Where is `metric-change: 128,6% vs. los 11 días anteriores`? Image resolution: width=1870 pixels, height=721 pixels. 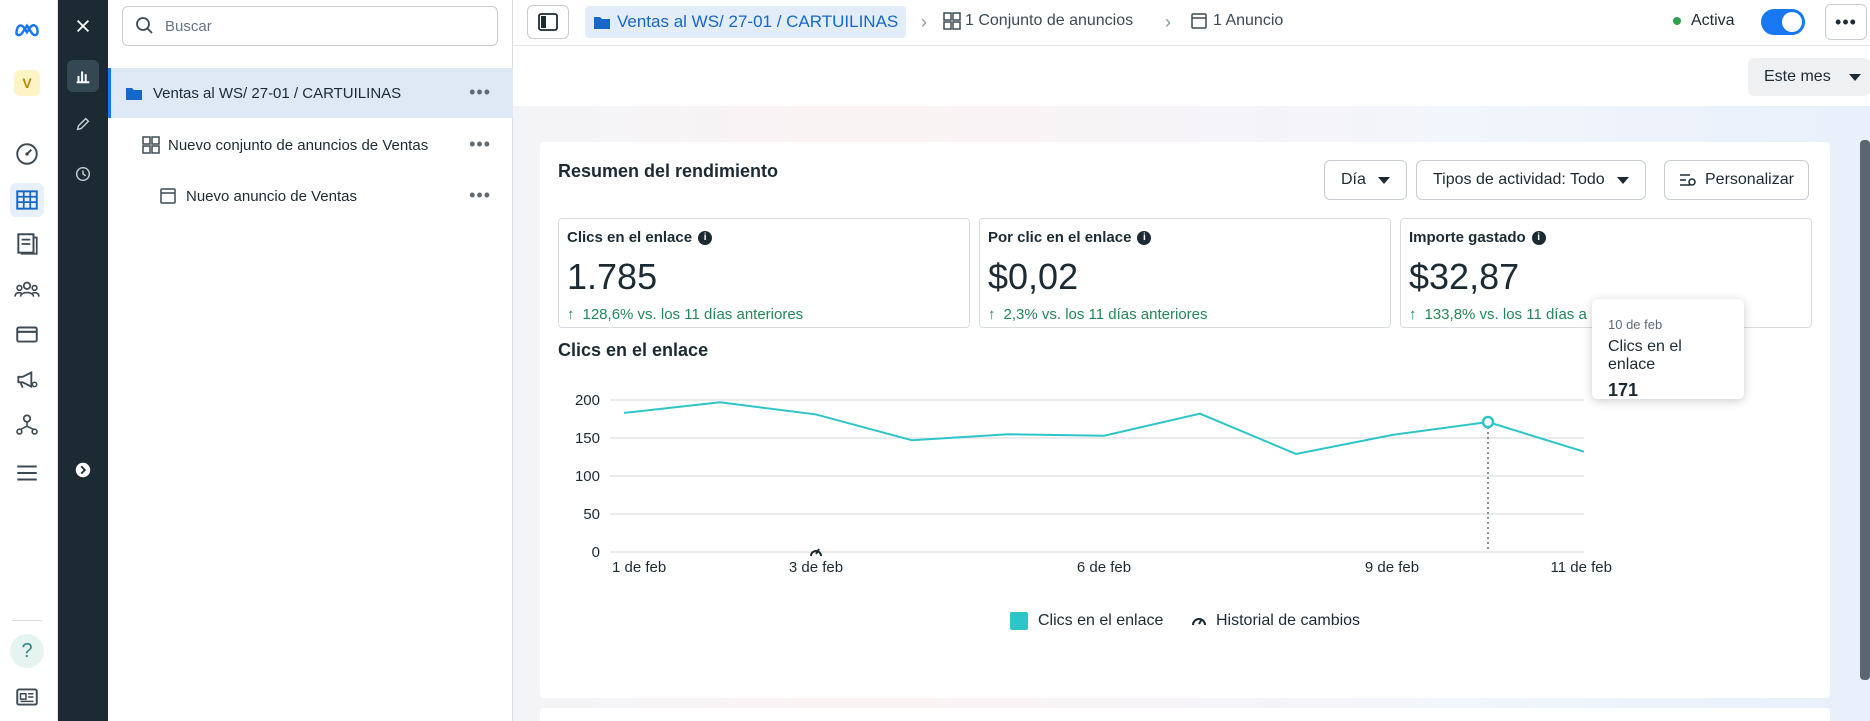
metric-change: 128,6% vs. los 11 días anteriores is located at coordinates (693, 314).